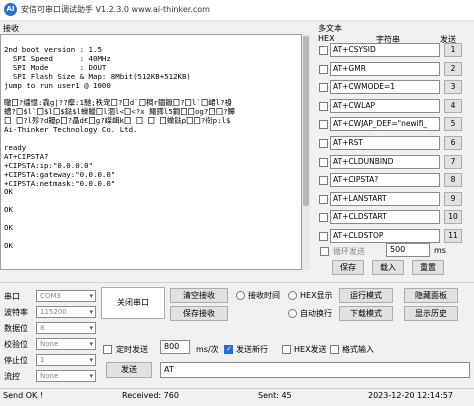 The width and height of the screenshot is (474, 406). What do you see at coordinates (366, 295) in the screenshot?
I see `run-mode-button: 运行模式` at bounding box center [366, 295].